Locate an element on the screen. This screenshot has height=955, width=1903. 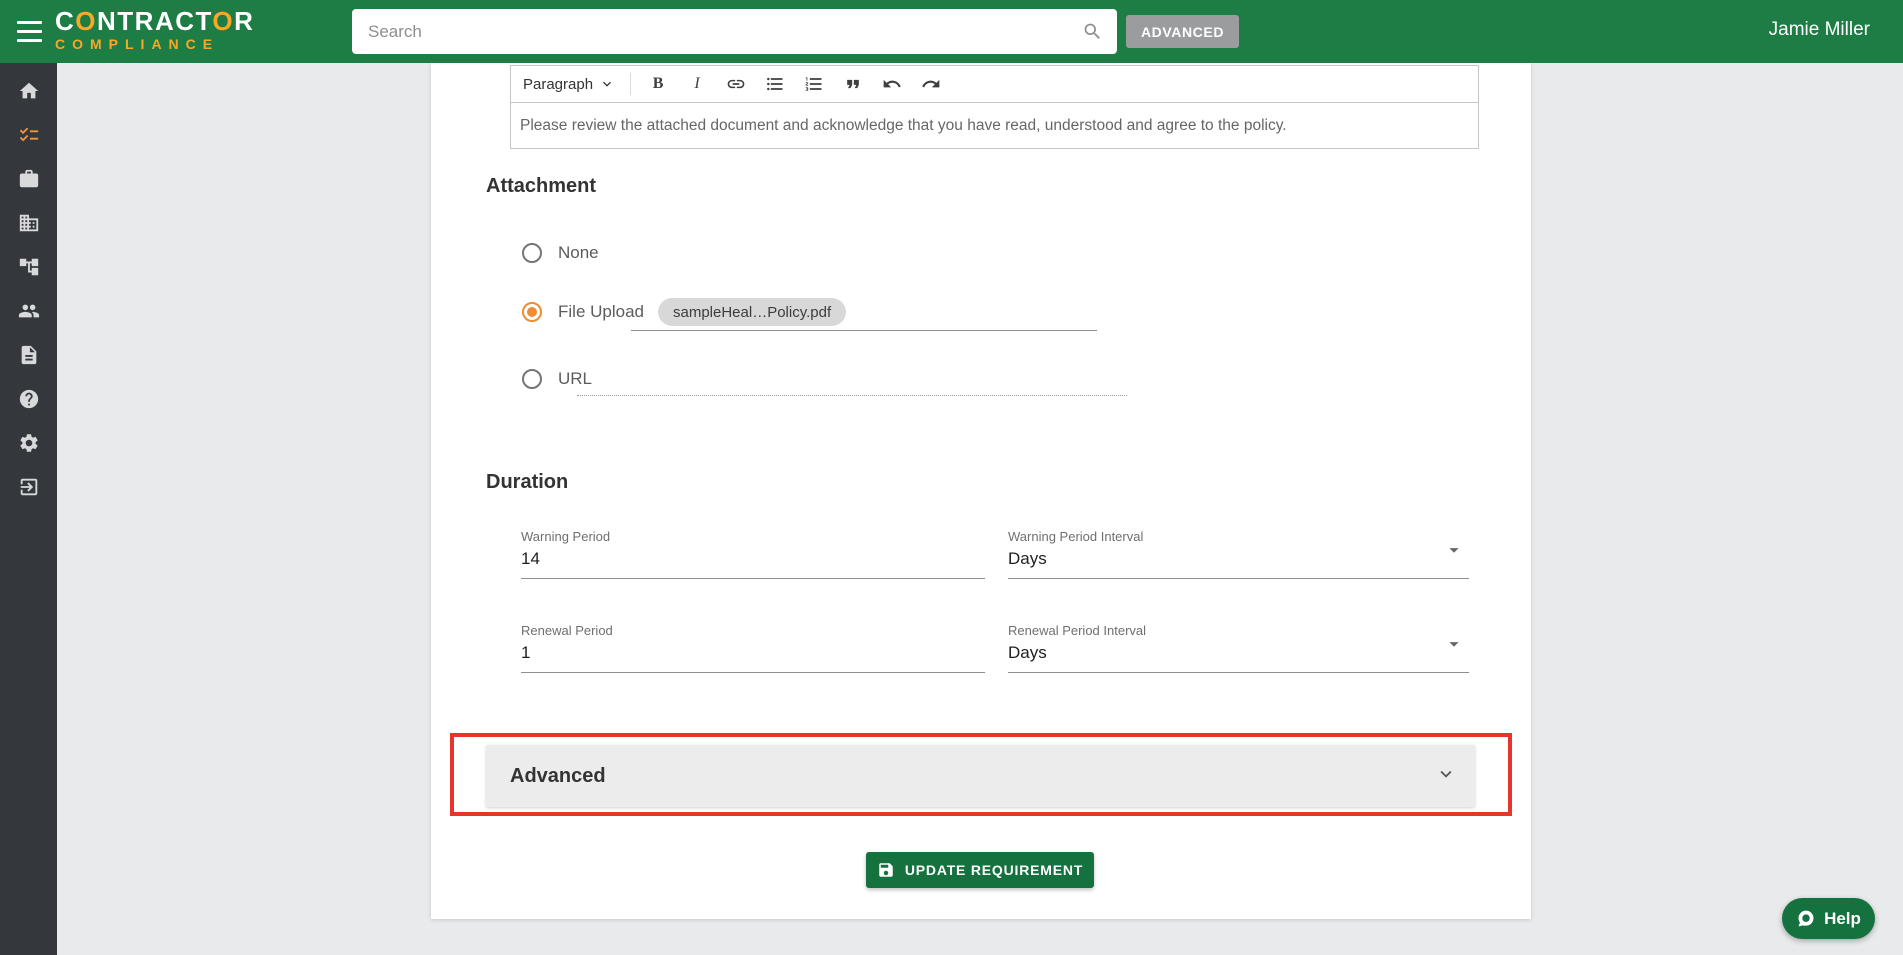
redo-icon is located at coordinates (931, 83).